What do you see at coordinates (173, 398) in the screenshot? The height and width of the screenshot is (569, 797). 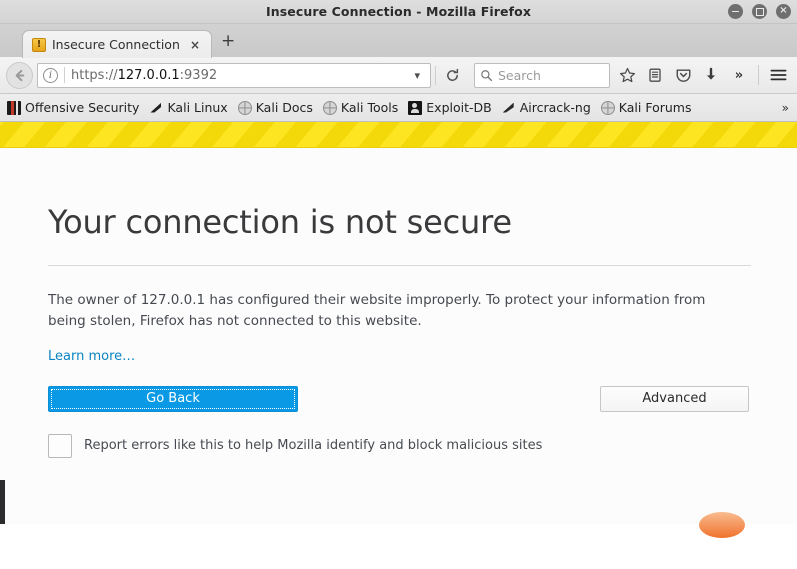 I see `go-back-button: Go Back` at bounding box center [173, 398].